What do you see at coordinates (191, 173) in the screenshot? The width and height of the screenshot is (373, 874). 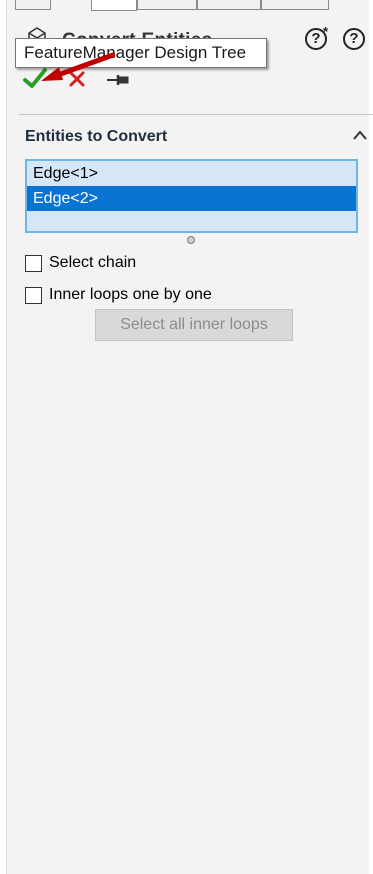 I see `list-item-edge-1: Edge<1>` at bounding box center [191, 173].